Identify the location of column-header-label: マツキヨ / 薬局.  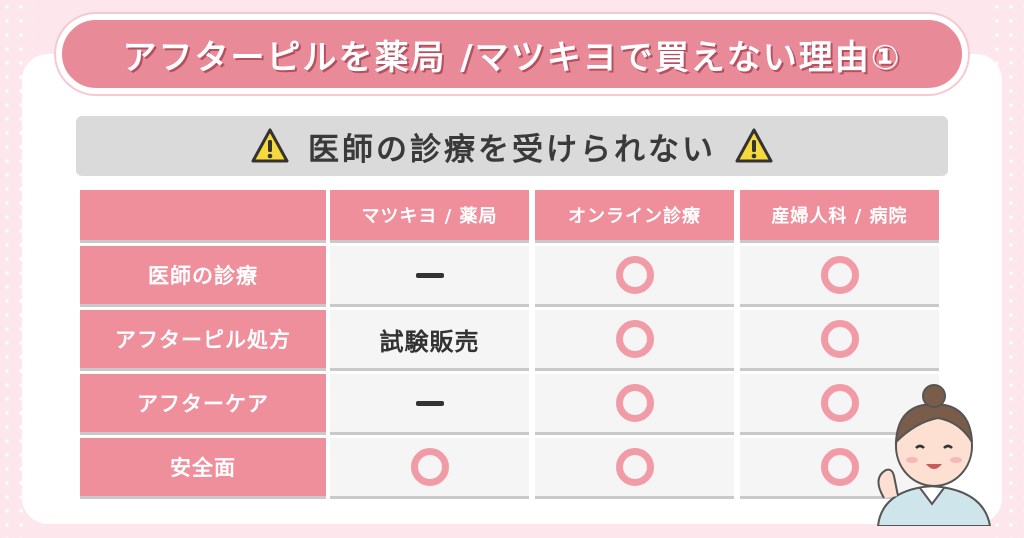
(429, 216).